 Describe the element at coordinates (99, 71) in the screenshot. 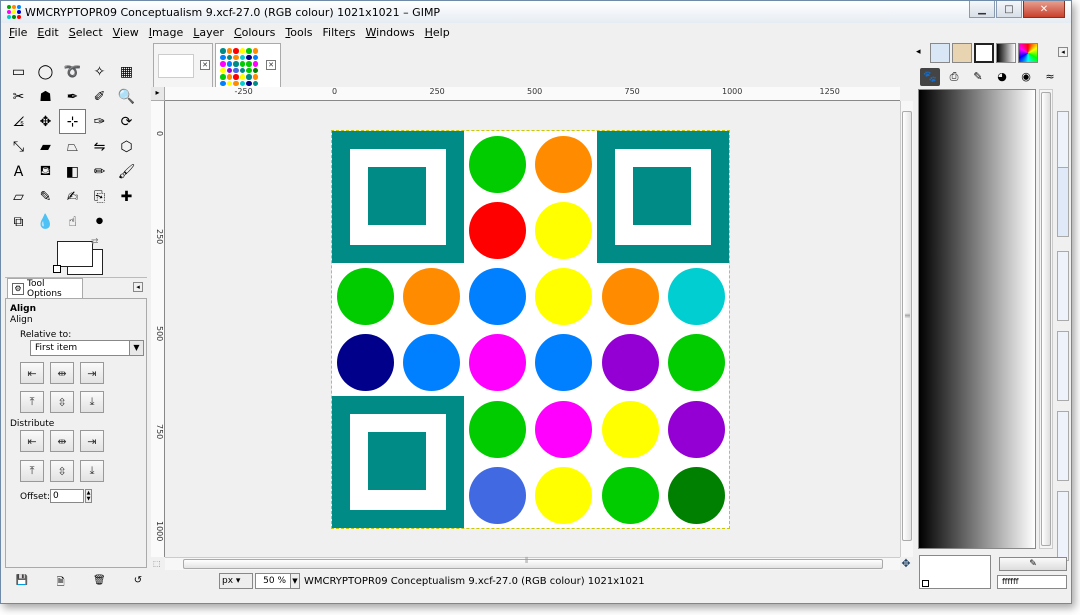

I see `fuzzy-select-tool-icon: ✧` at that location.